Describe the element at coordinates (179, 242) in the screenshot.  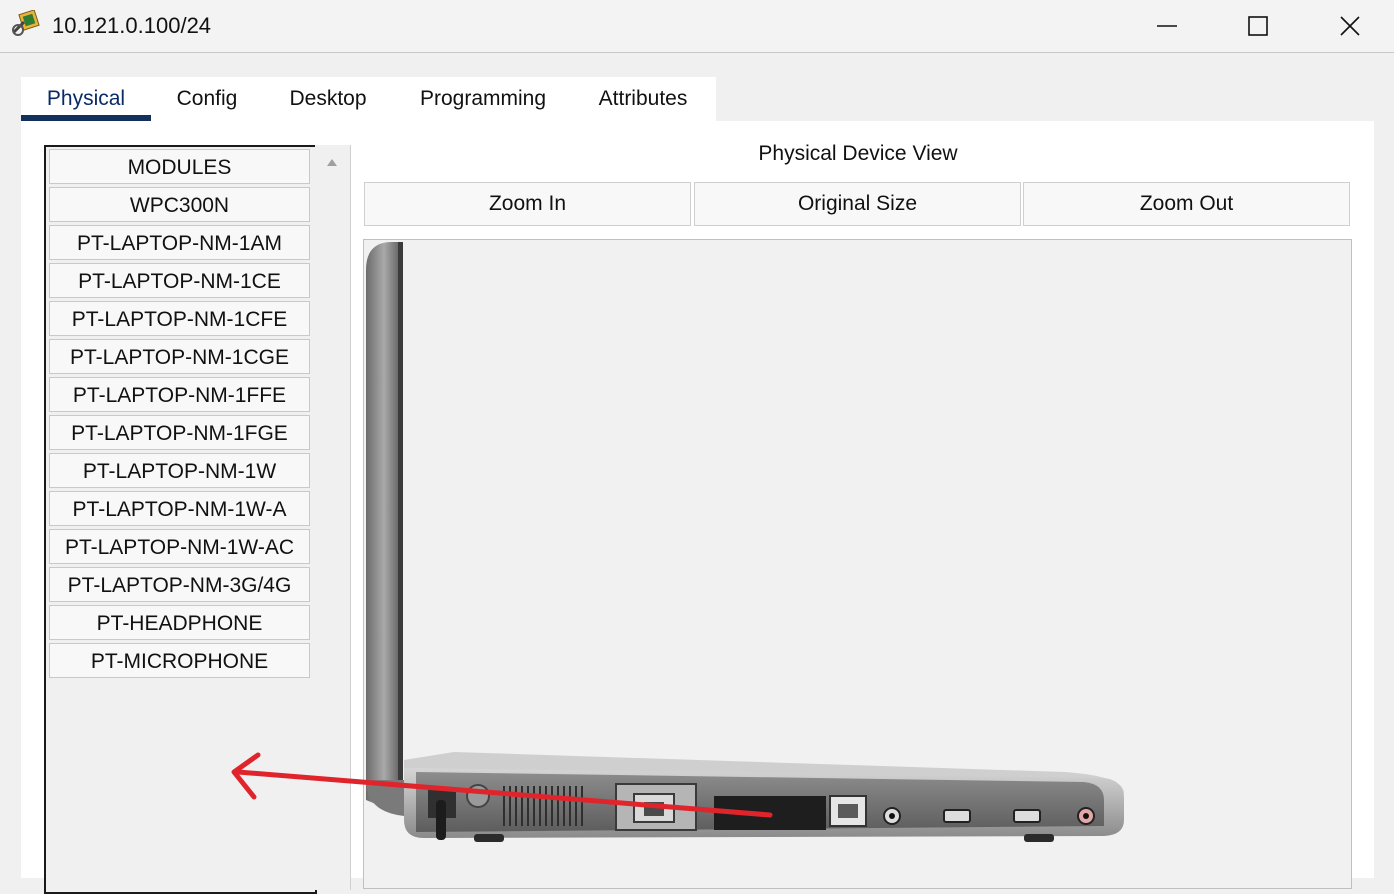
I see `module-item: PT-LAPTOP-NM-1AM` at that location.